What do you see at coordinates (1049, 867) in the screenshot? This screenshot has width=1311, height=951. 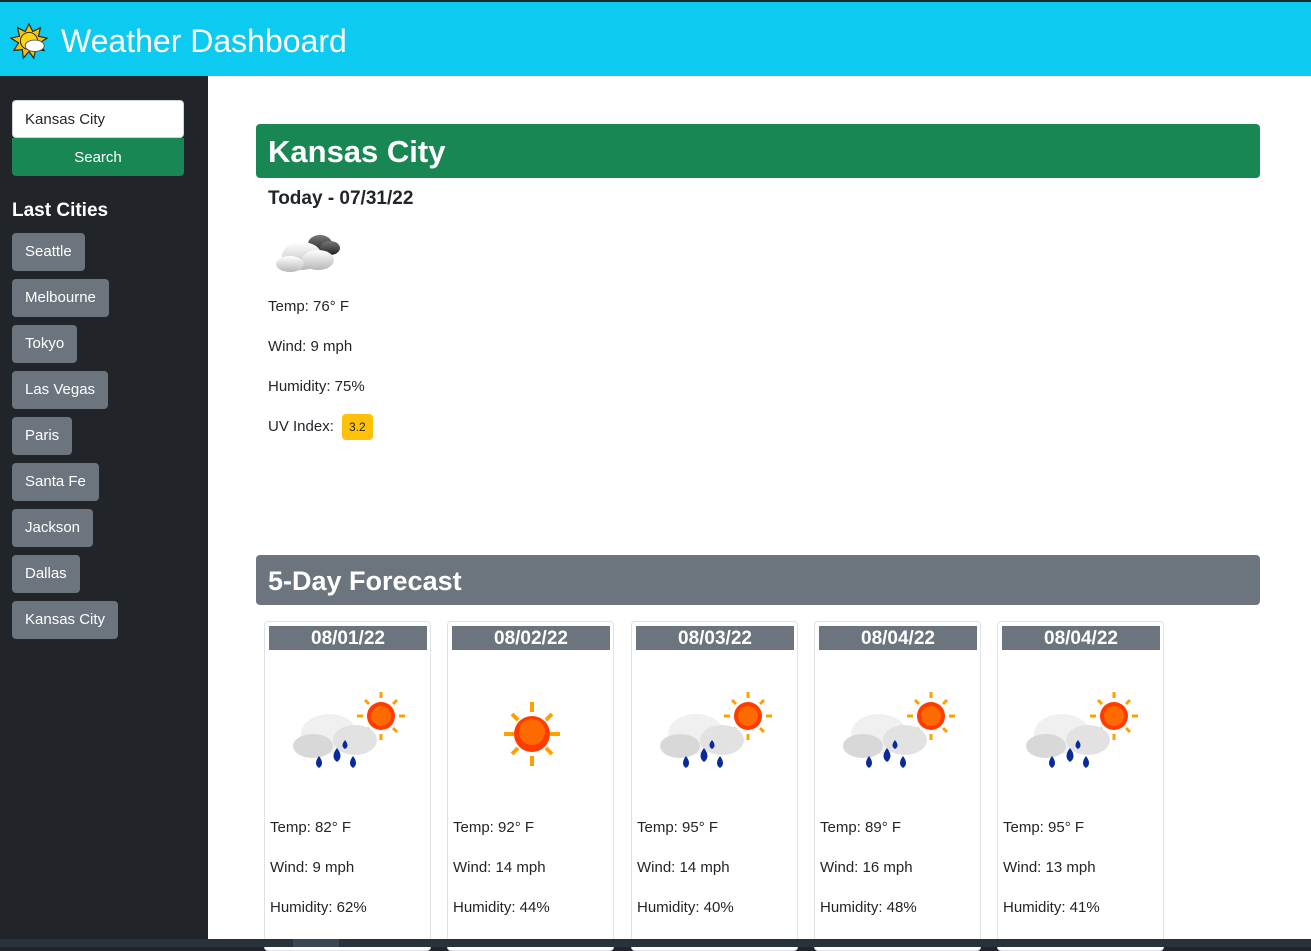 I see `forecast-wind: Wind: 13 mph` at bounding box center [1049, 867].